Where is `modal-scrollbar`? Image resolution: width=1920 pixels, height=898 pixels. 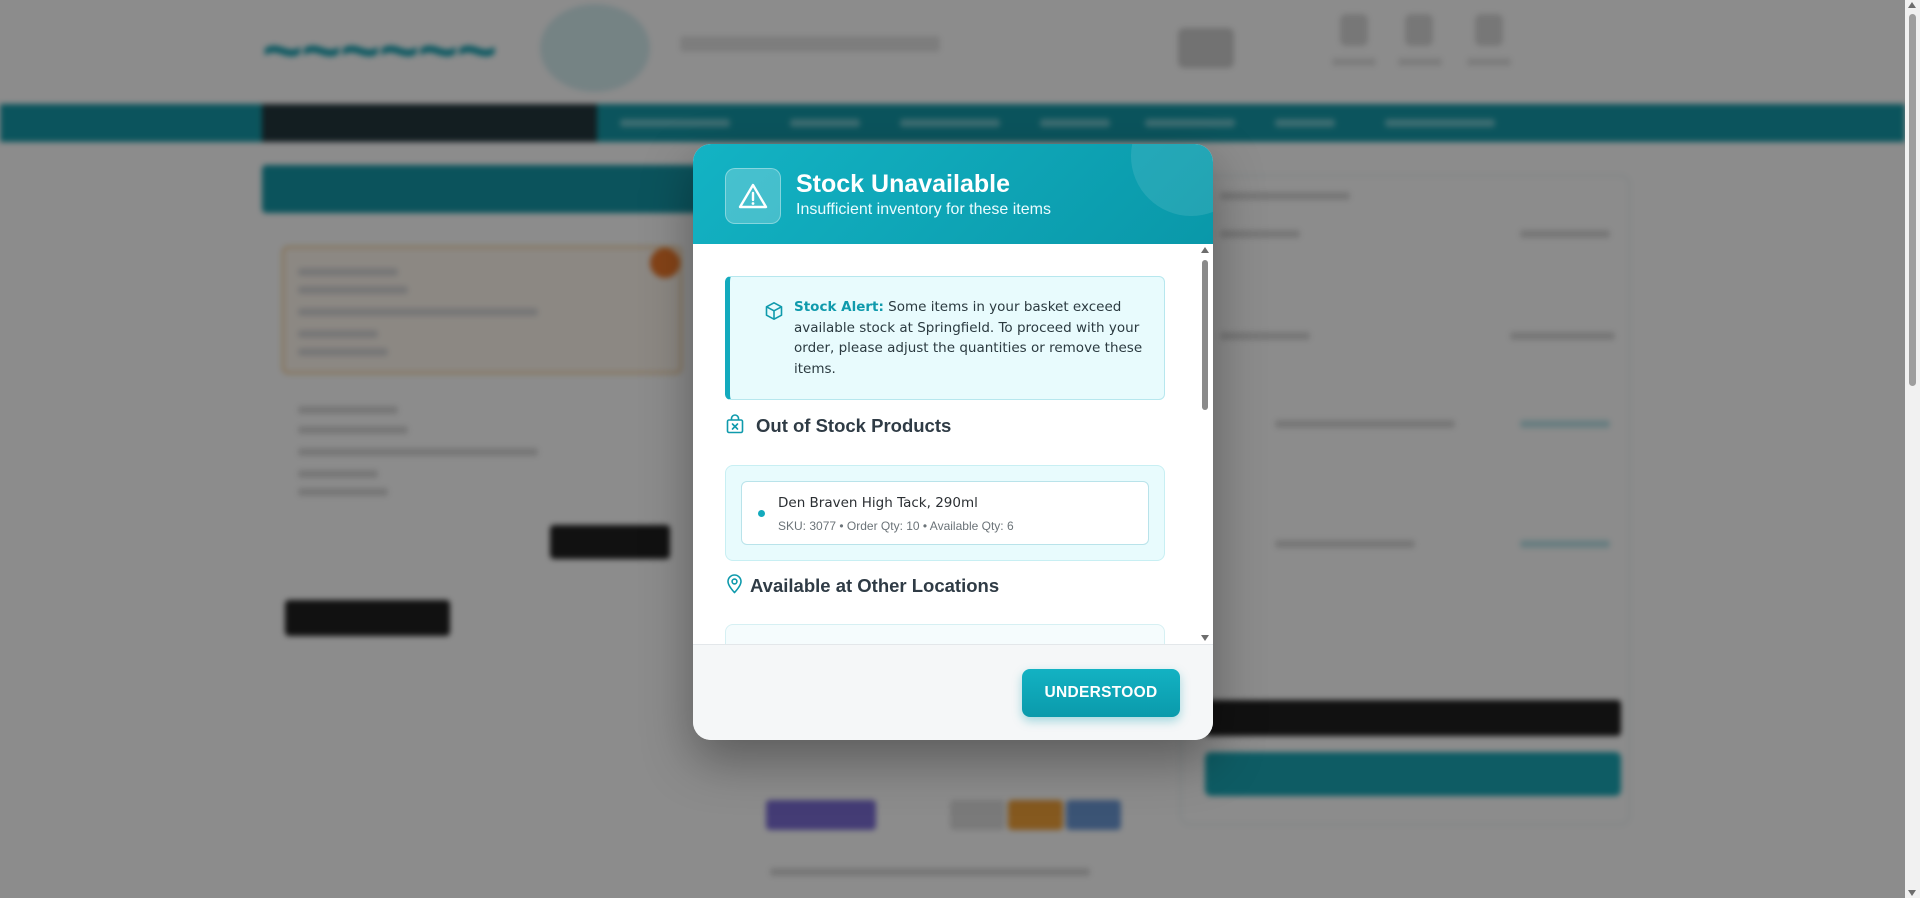 modal-scrollbar is located at coordinates (1205, 444).